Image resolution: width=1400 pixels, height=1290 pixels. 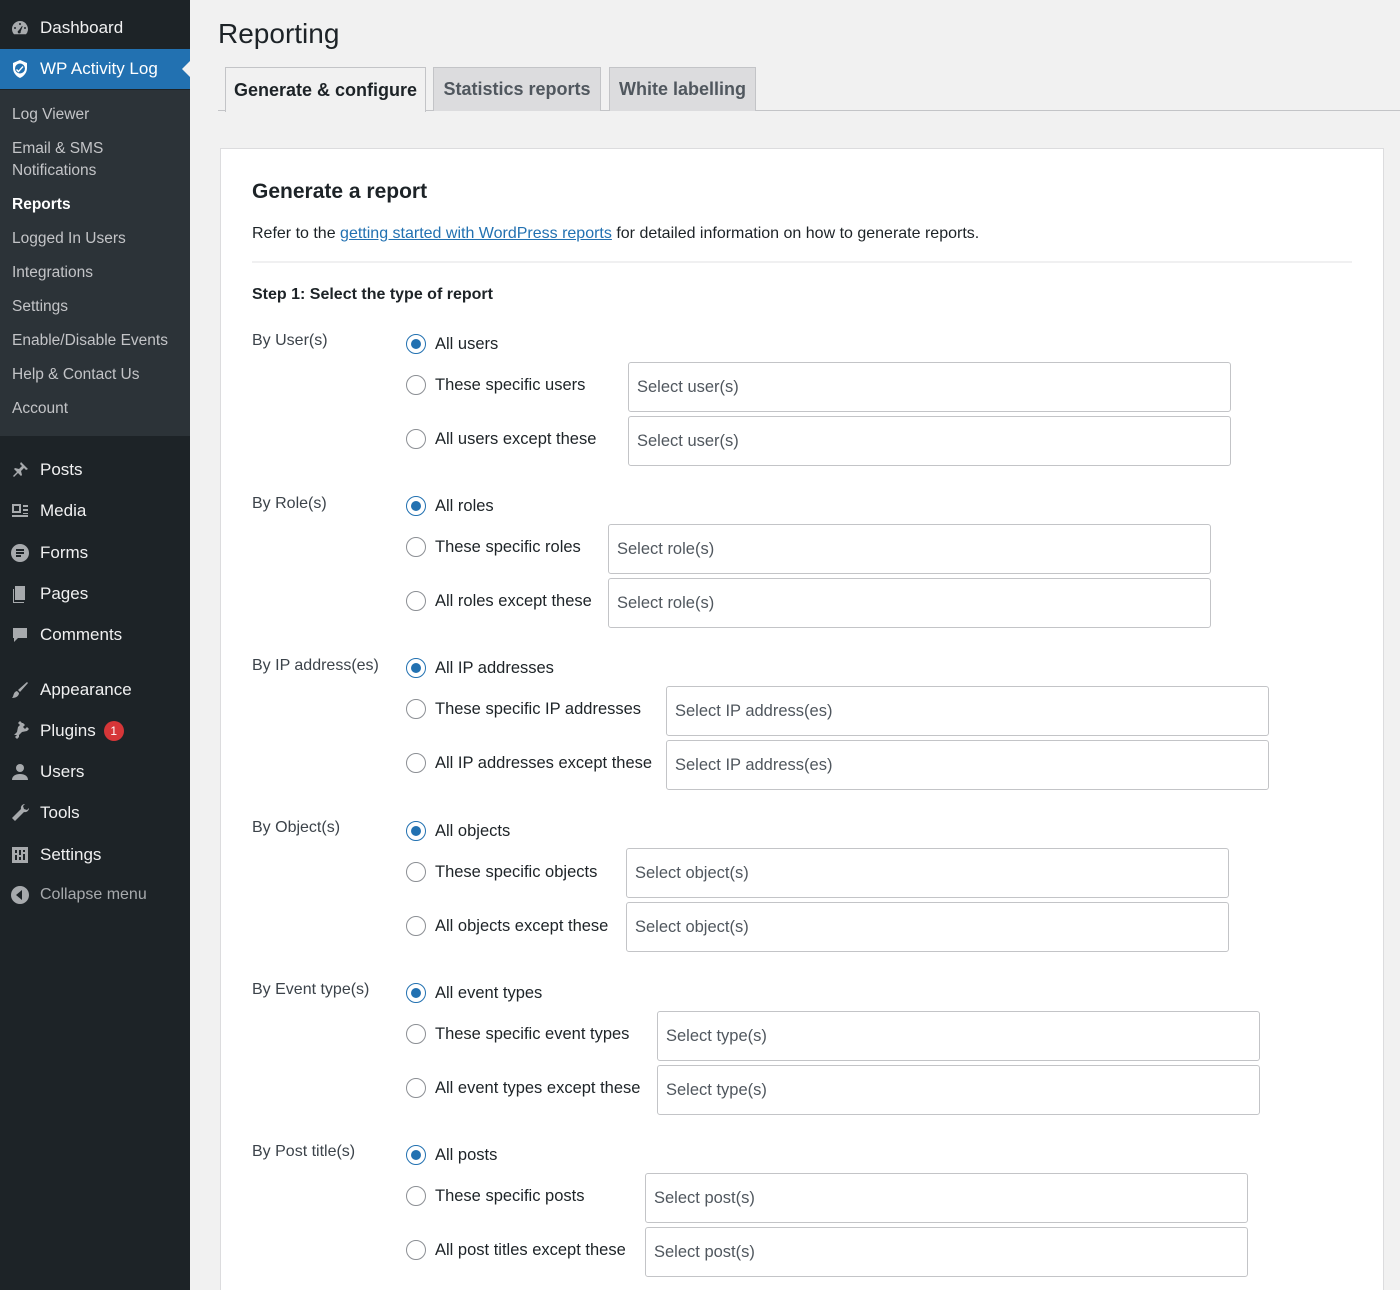 I want to click on radio-all-posts: All posts, so click(x=451, y=1155).